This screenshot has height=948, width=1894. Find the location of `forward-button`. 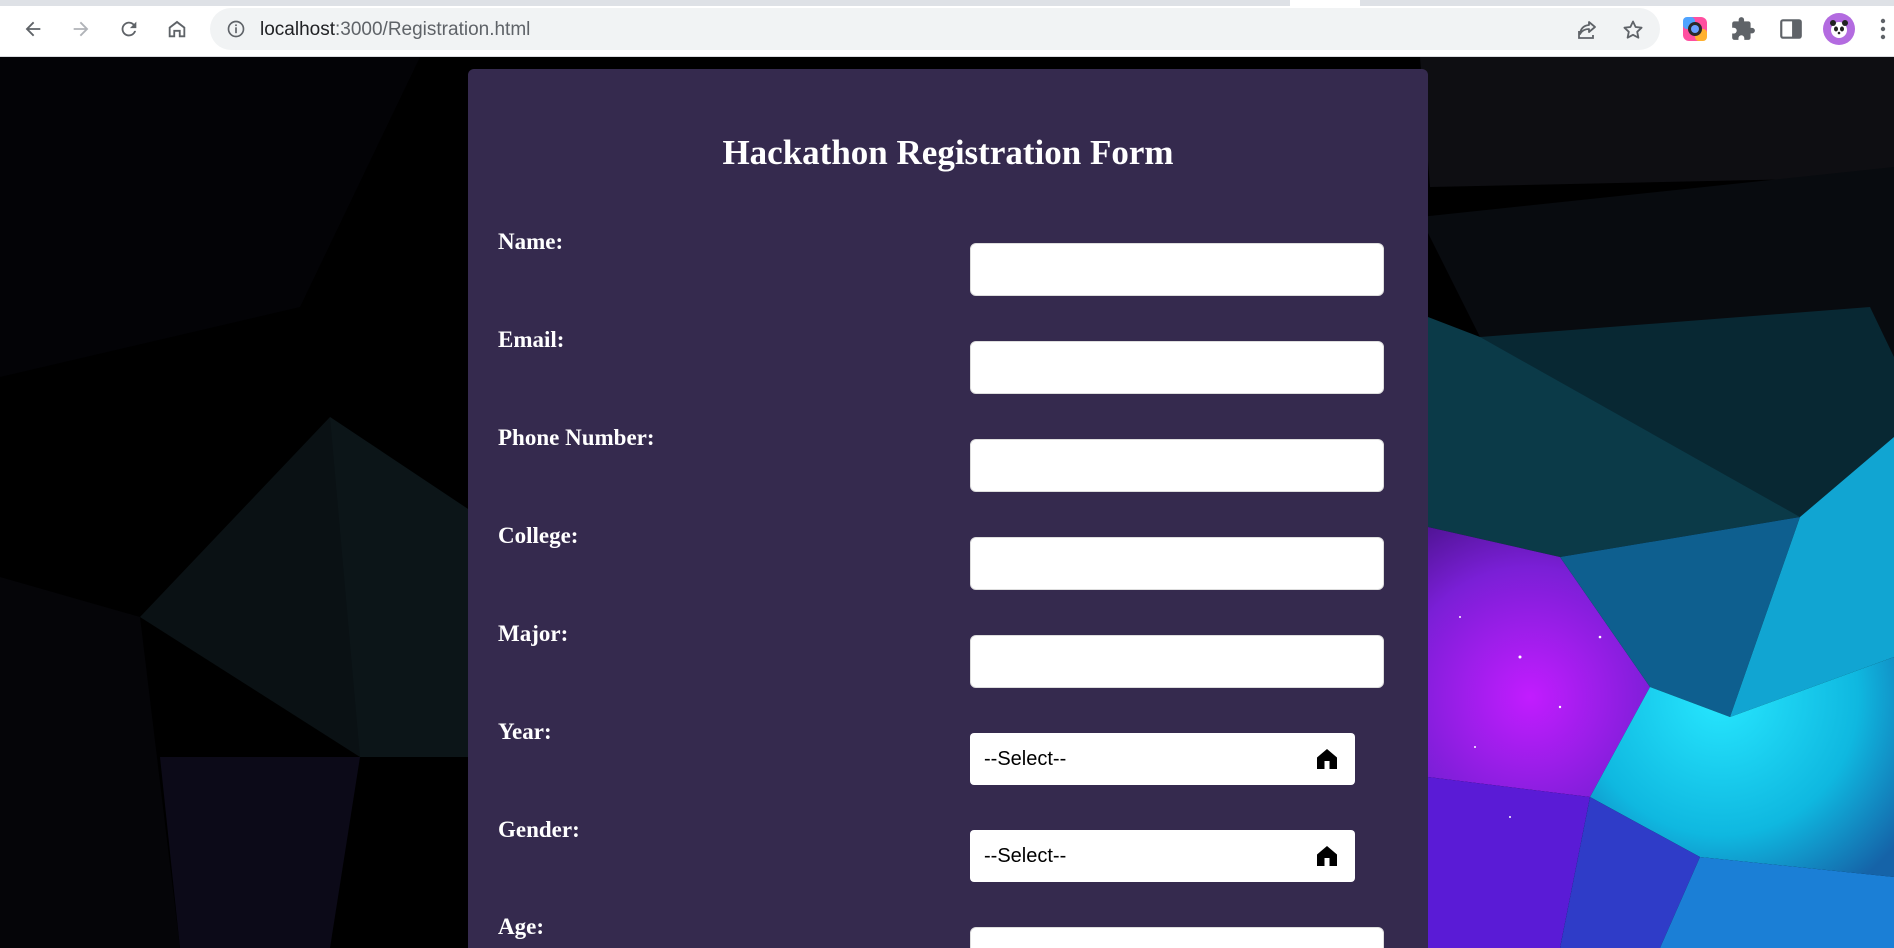

forward-button is located at coordinates (81, 29).